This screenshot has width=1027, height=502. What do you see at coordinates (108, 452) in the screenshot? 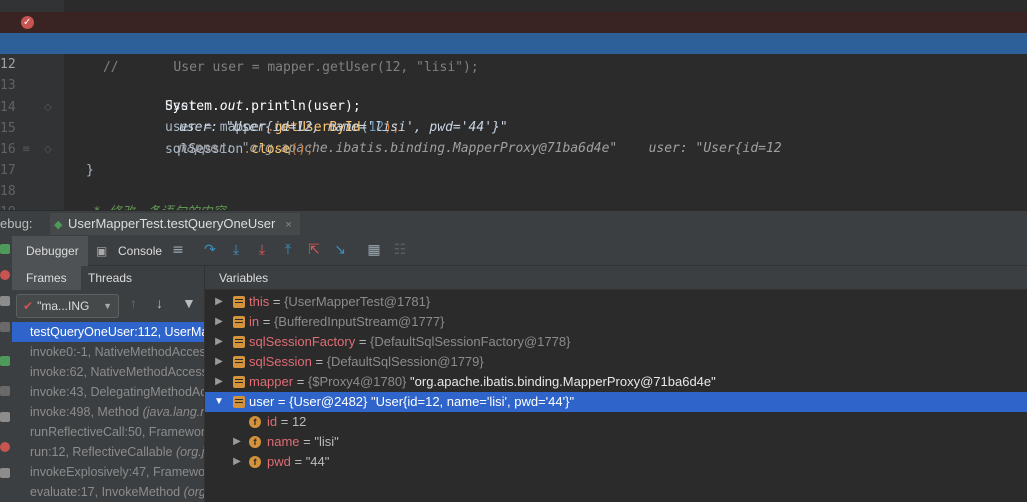
I see `frame-item: run:12, ReflectiveCallable (org.junit)` at bounding box center [108, 452].